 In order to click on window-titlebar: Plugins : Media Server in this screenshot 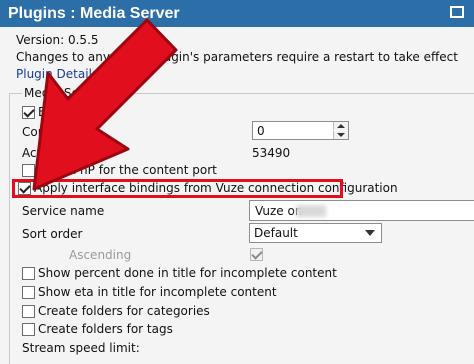, I will do `click(237, 13)`.